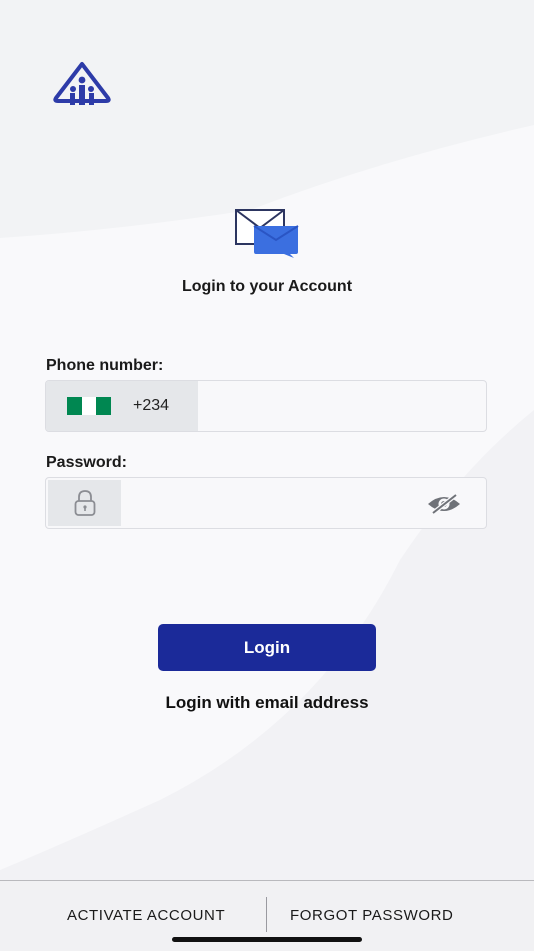  I want to click on country-code: +234, so click(151, 405).